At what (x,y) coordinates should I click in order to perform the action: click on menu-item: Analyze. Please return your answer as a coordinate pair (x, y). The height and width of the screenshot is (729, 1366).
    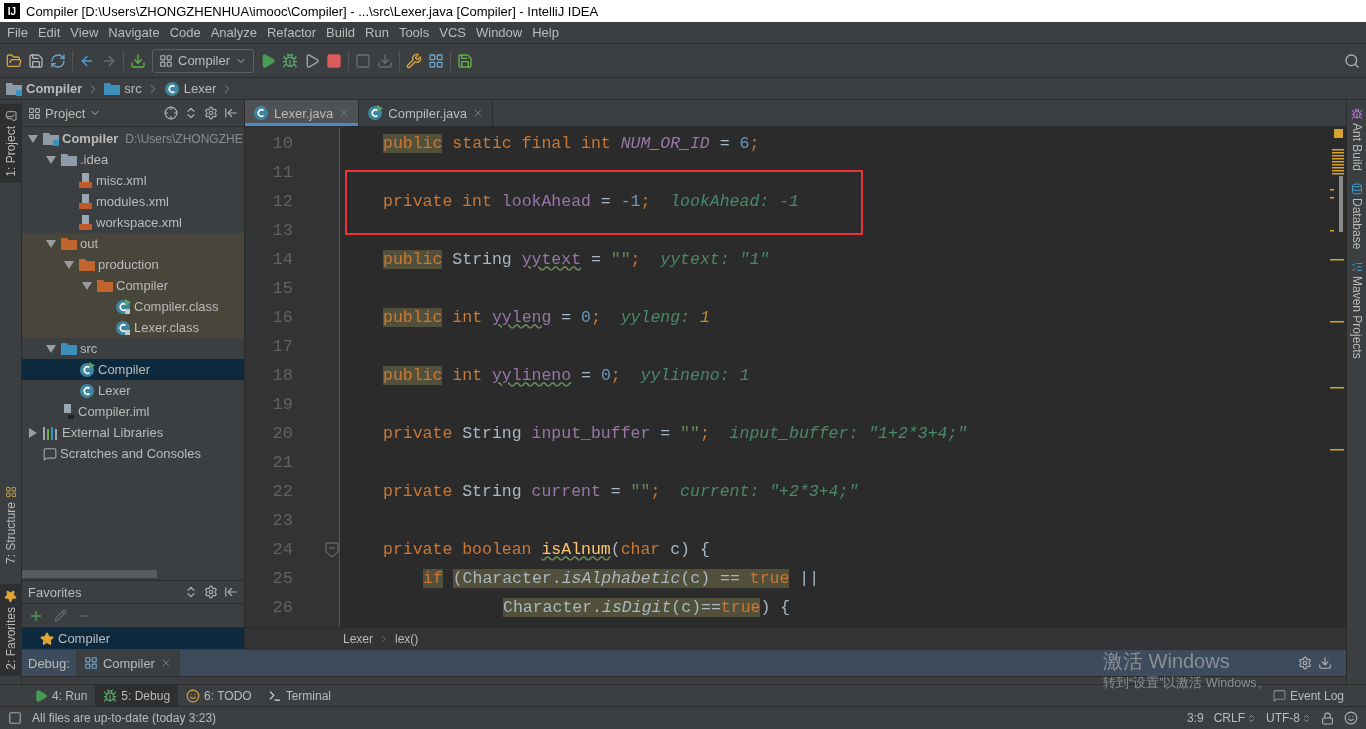
    Looking at the image, I should click on (233, 32).